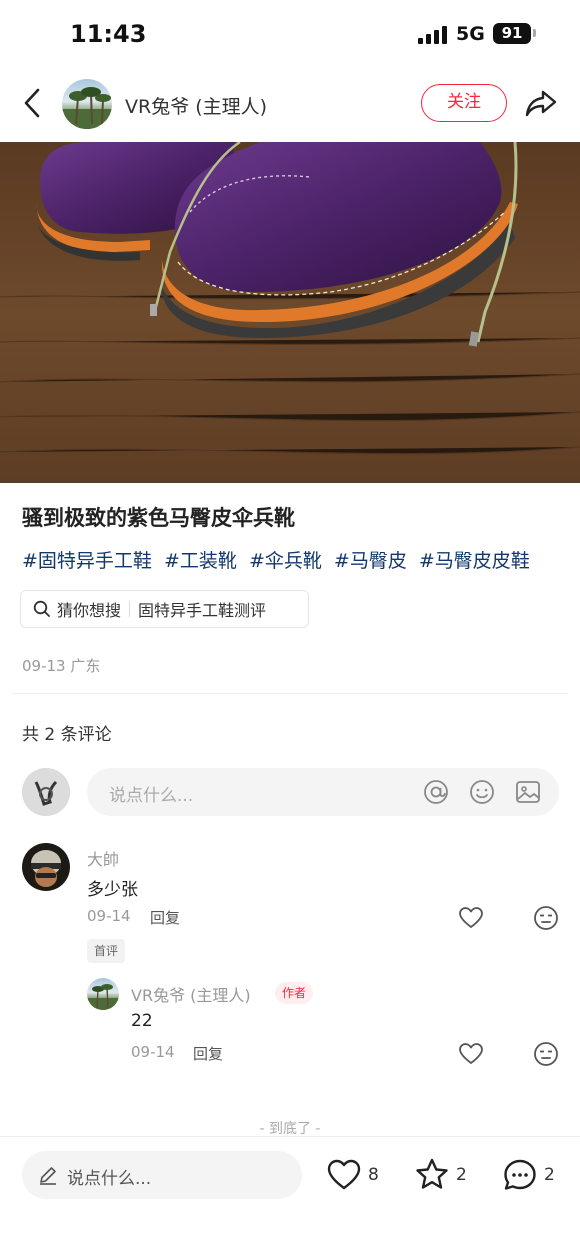 The width and height of the screenshot is (580, 1255). Describe the element at coordinates (474, 561) in the screenshot. I see `tag-link: #马臀皮皮鞋` at that location.